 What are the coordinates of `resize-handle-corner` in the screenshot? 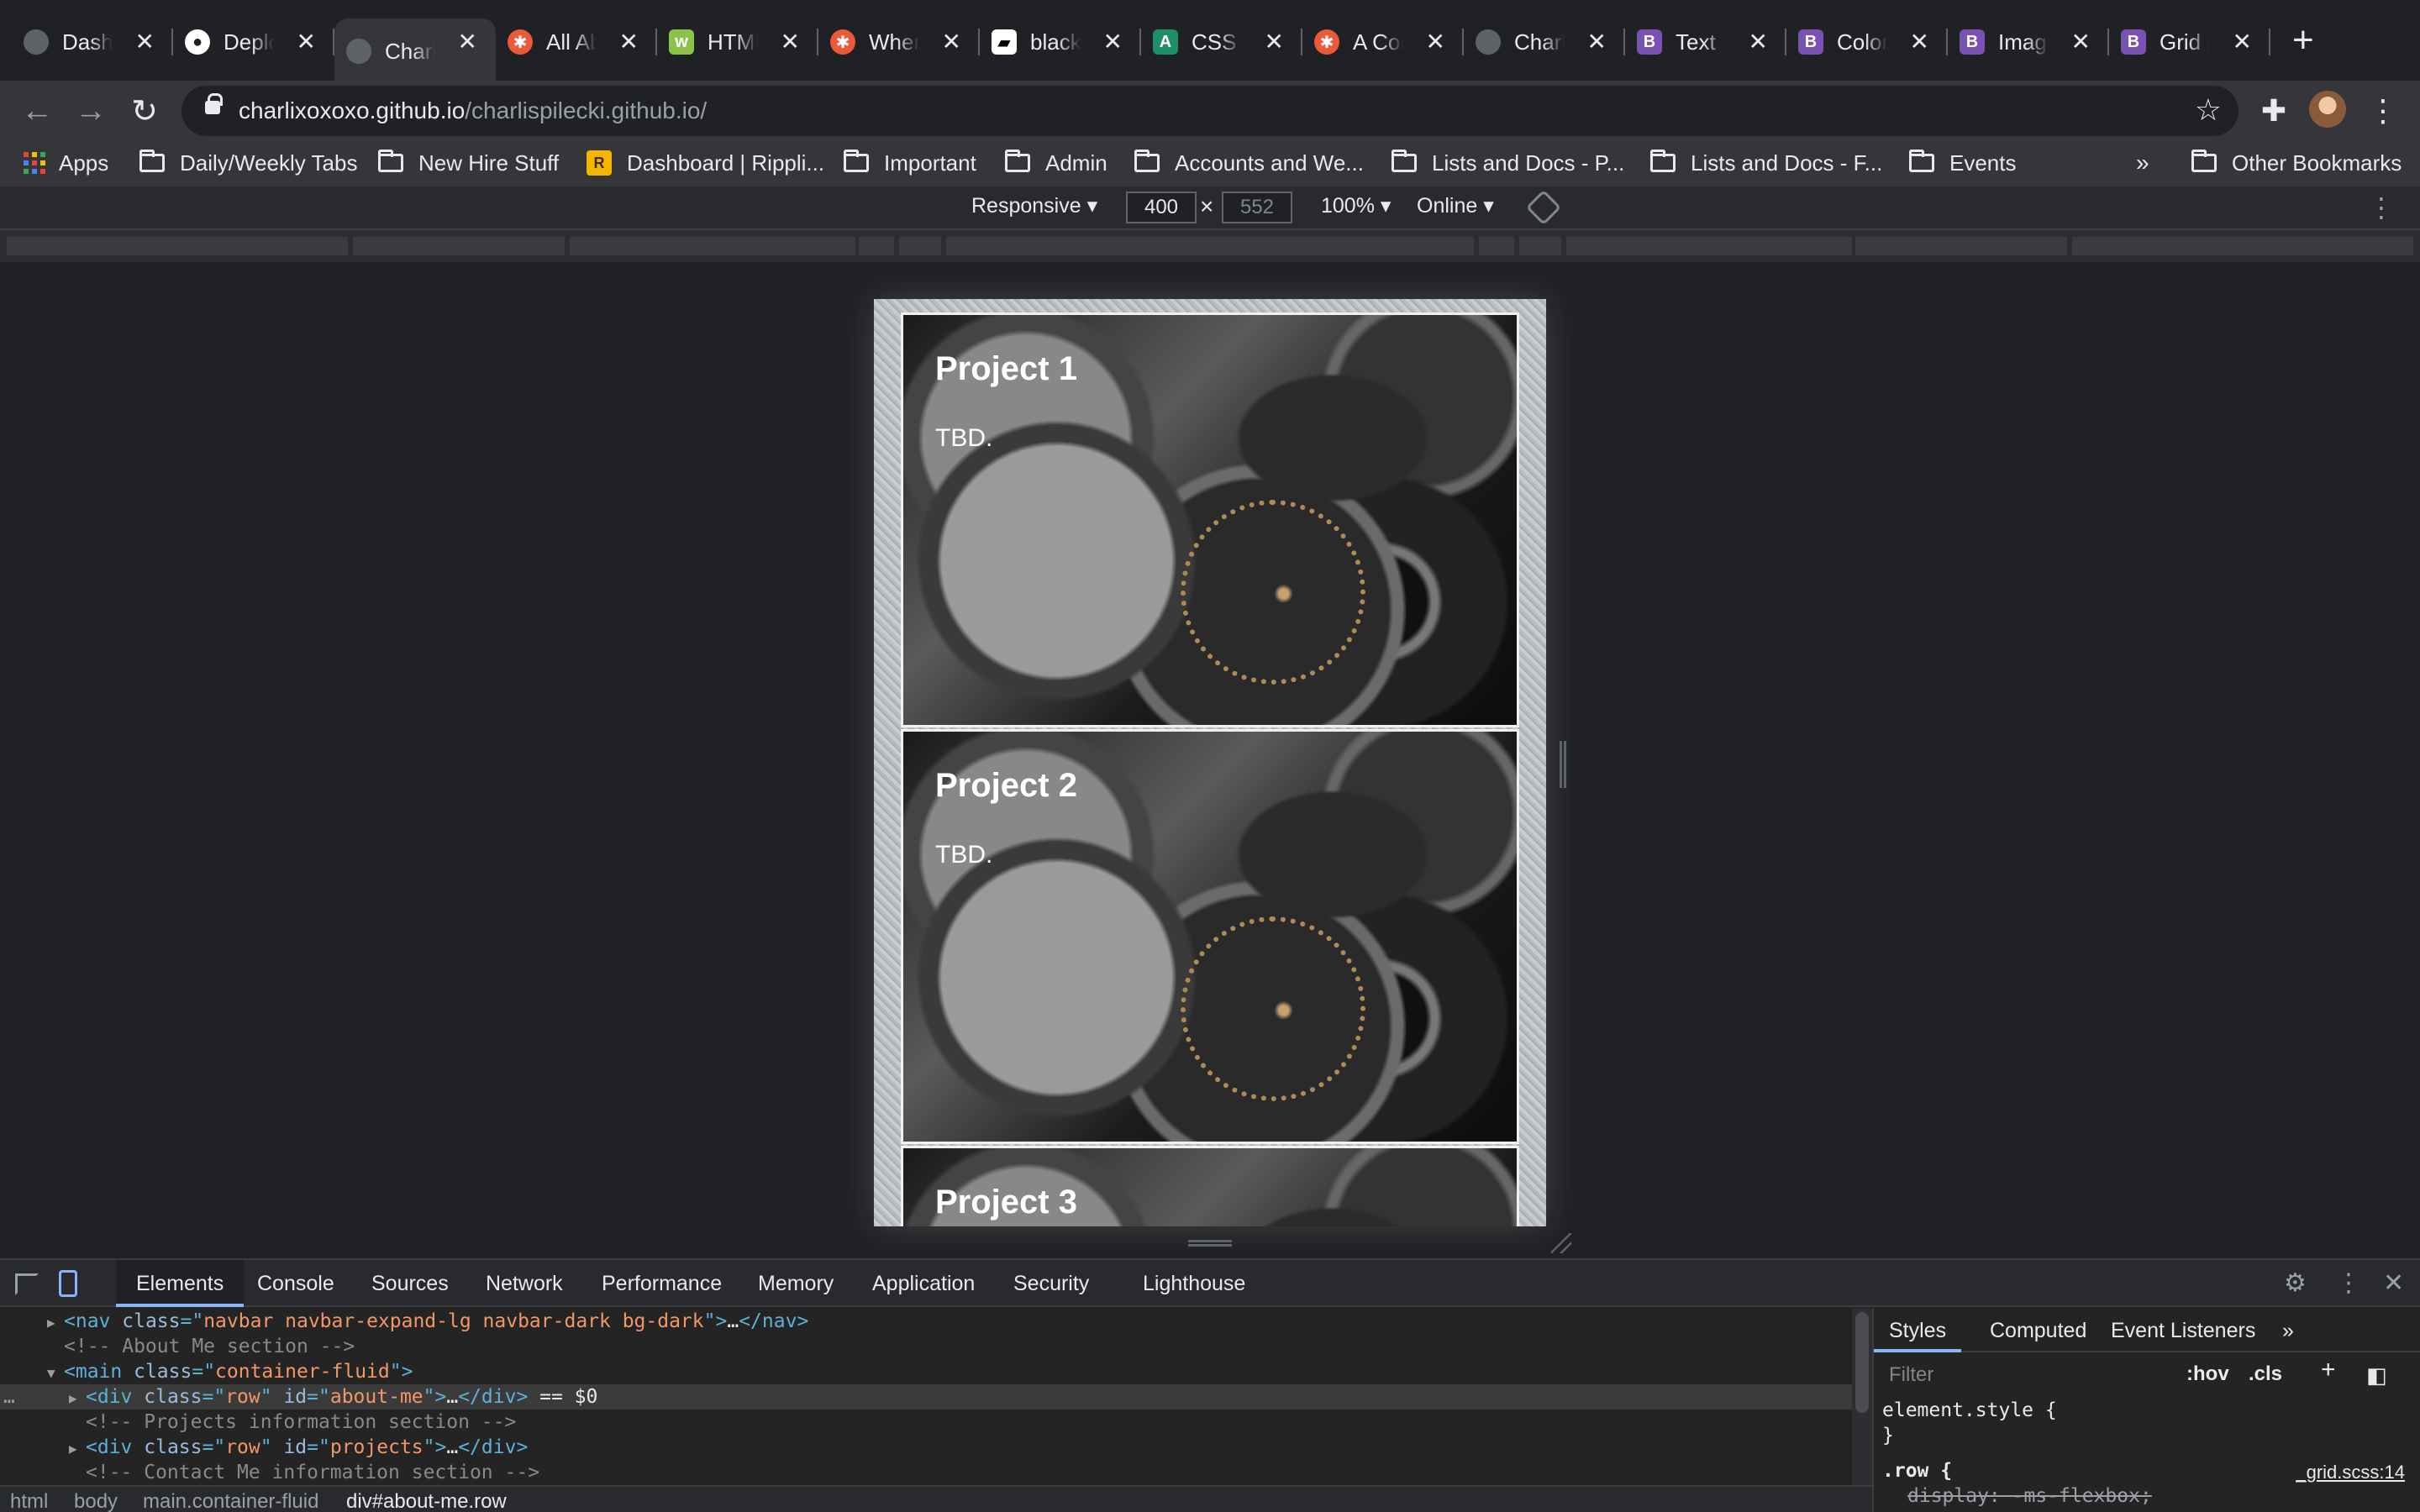 It's located at (1561, 1243).